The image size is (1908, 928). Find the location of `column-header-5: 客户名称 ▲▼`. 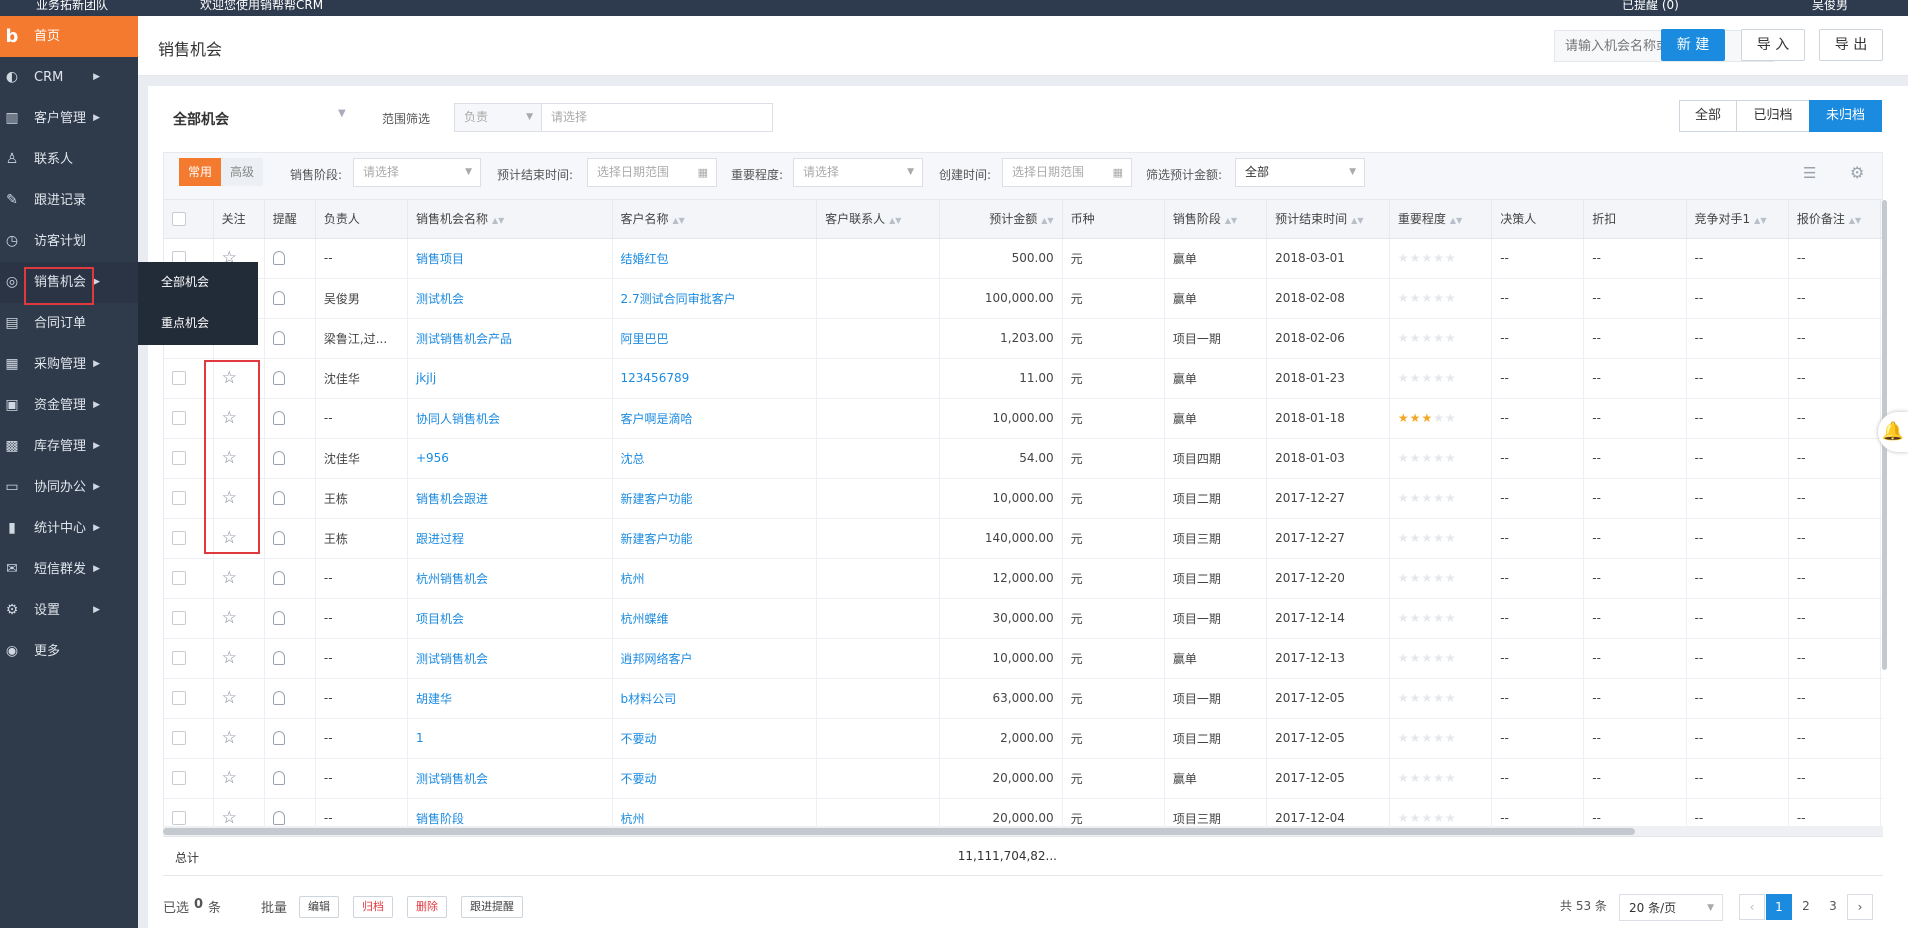

column-header-5: 客户名称 ▲▼ is located at coordinates (715, 219).